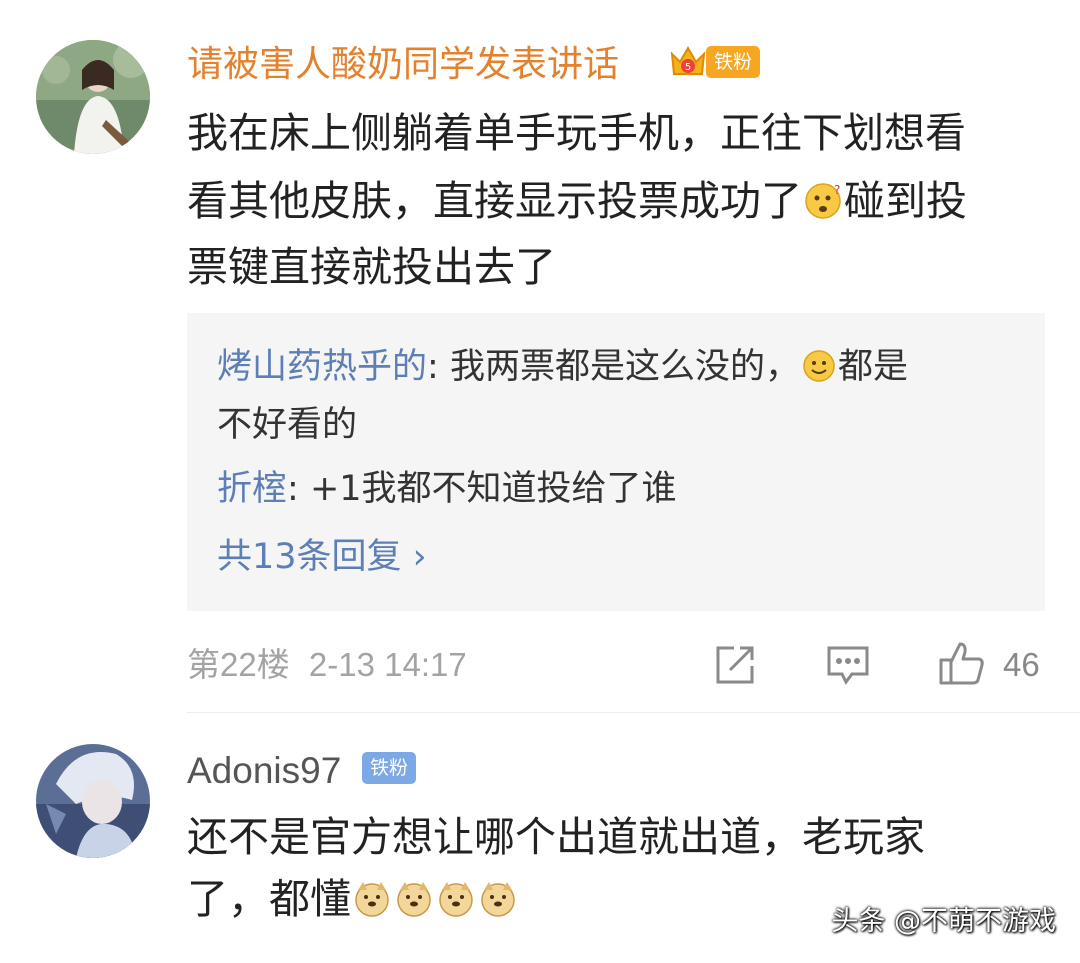  Describe the element at coordinates (943, 921) in the screenshot. I see `watermark: 头条 @不萌不游戏` at that location.